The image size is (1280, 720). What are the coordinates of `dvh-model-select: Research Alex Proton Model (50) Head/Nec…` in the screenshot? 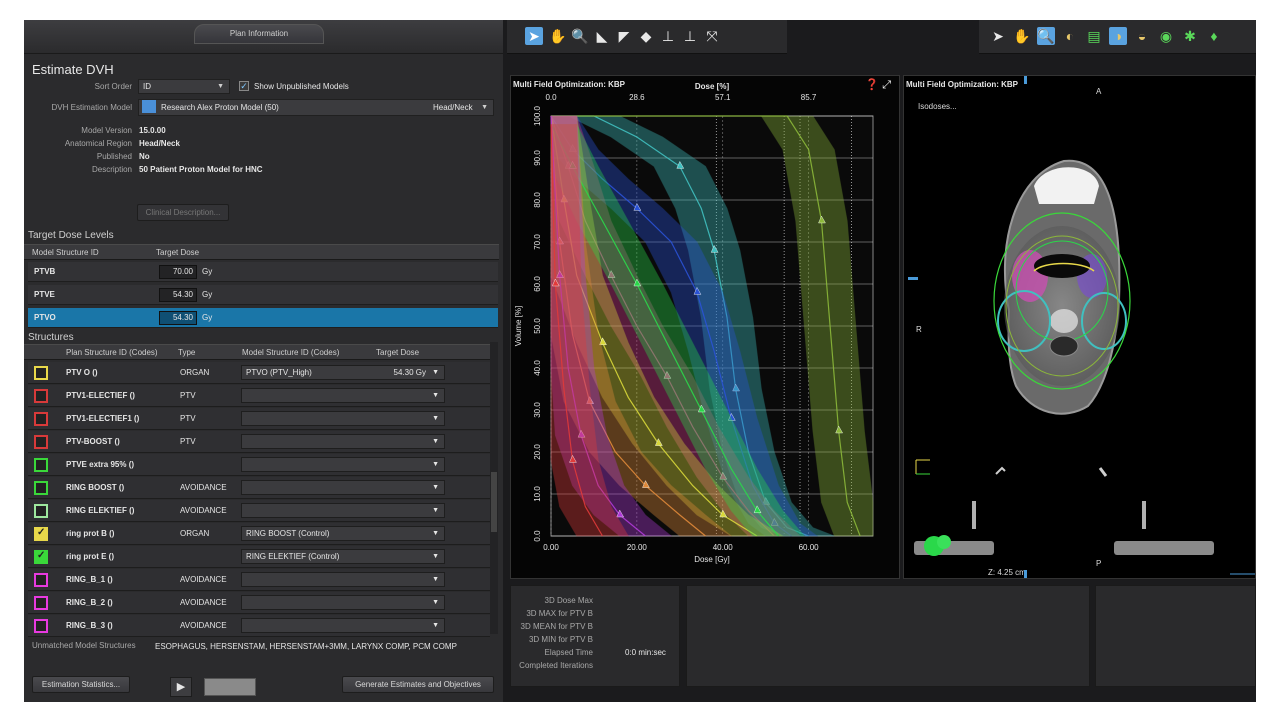 It's located at (316, 107).